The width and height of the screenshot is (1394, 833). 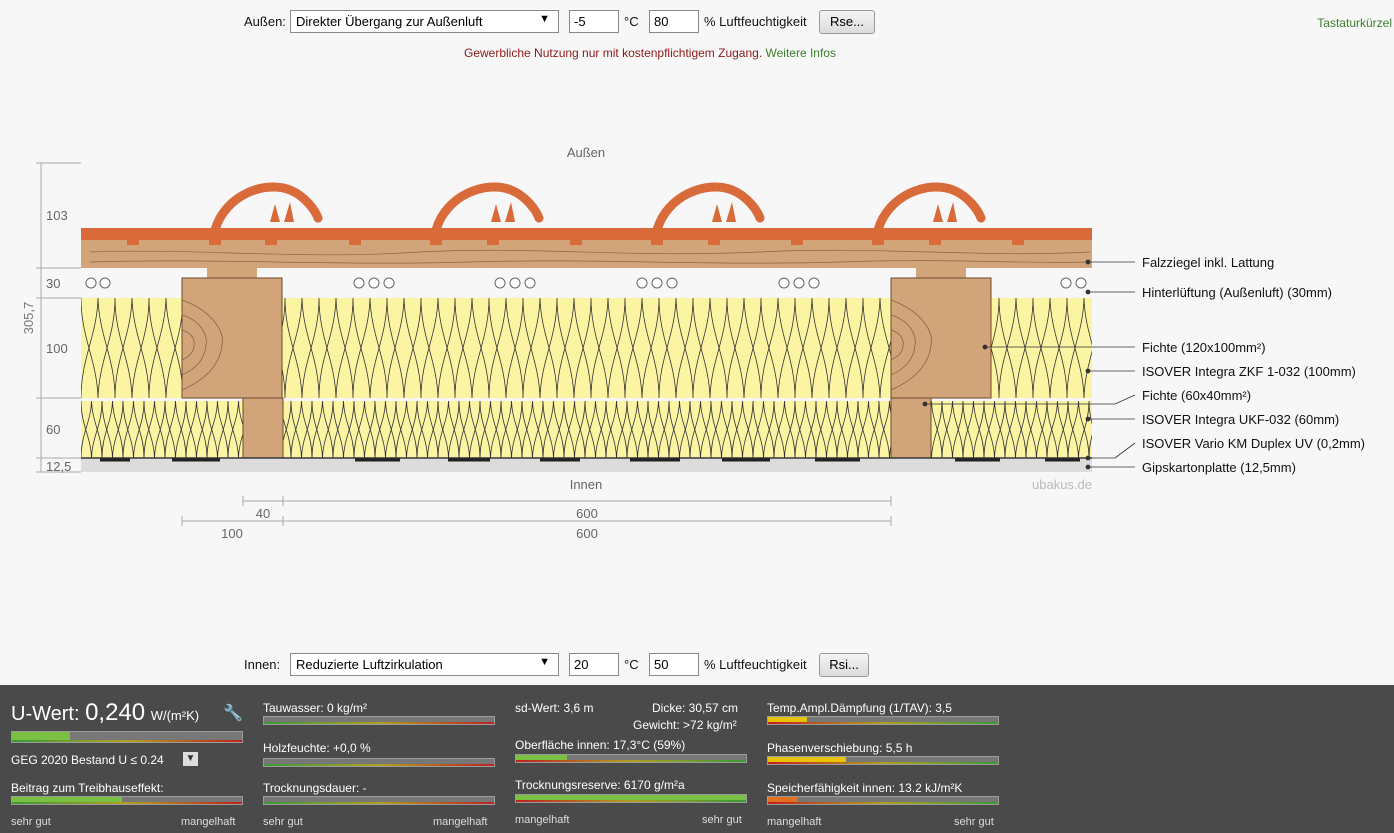 I want to click on wood-moisture-bar, so click(x=379, y=762).